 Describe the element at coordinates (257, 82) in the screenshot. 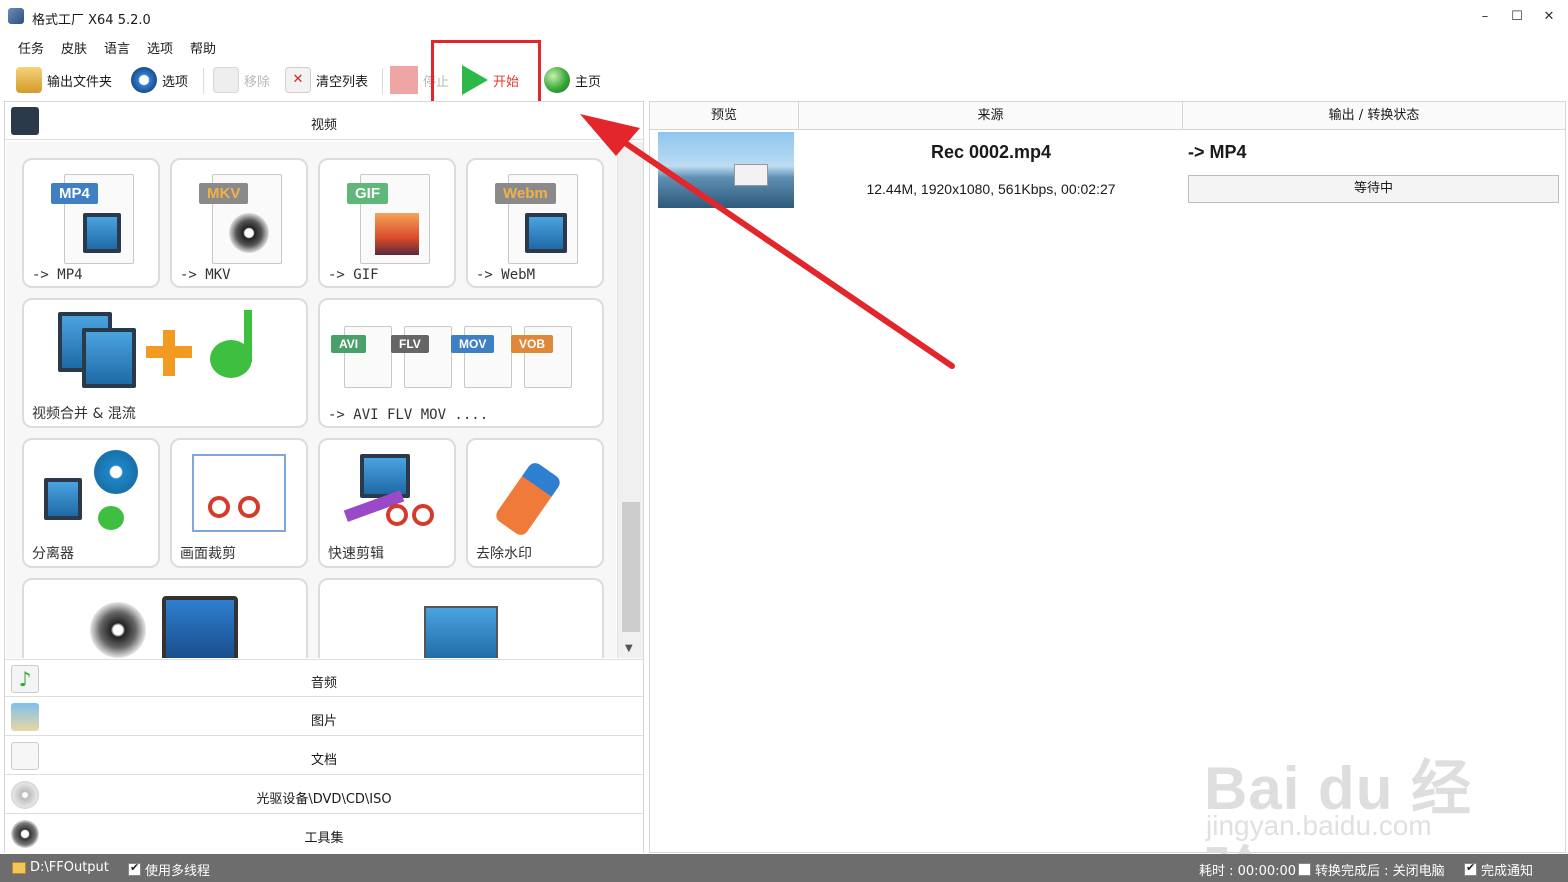

I see `remove-label: 移除` at that location.